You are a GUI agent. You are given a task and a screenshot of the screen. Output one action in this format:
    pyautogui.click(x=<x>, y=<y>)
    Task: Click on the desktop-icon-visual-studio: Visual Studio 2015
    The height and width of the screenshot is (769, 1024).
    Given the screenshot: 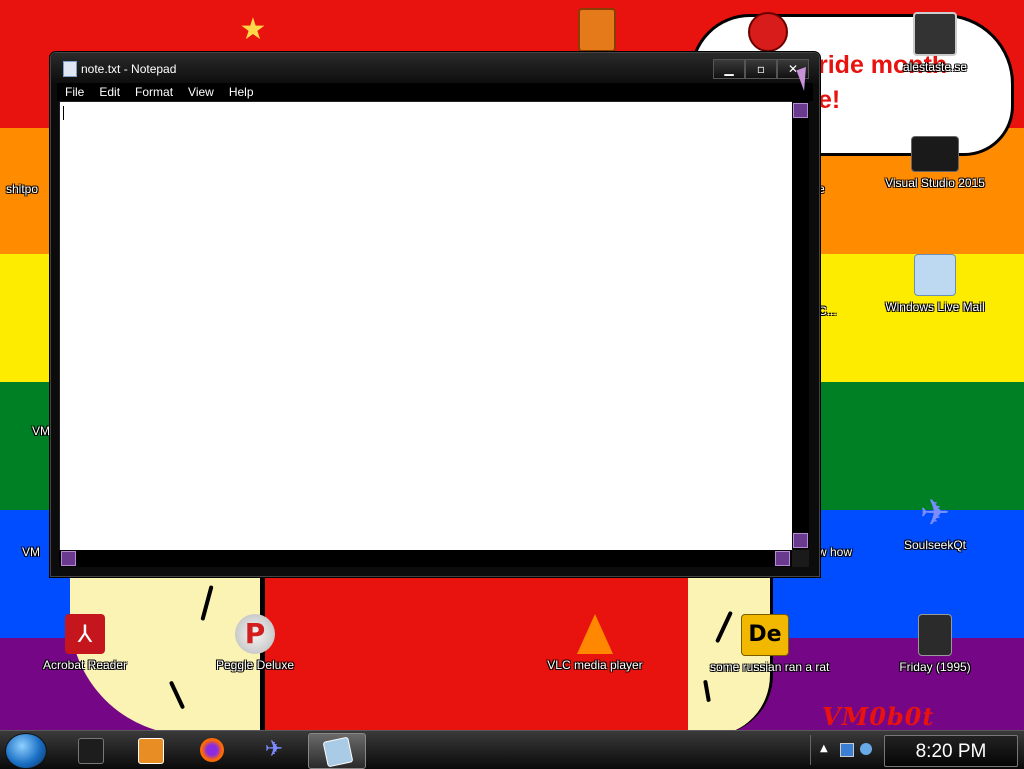 What is the action you would take?
    pyautogui.click(x=935, y=163)
    